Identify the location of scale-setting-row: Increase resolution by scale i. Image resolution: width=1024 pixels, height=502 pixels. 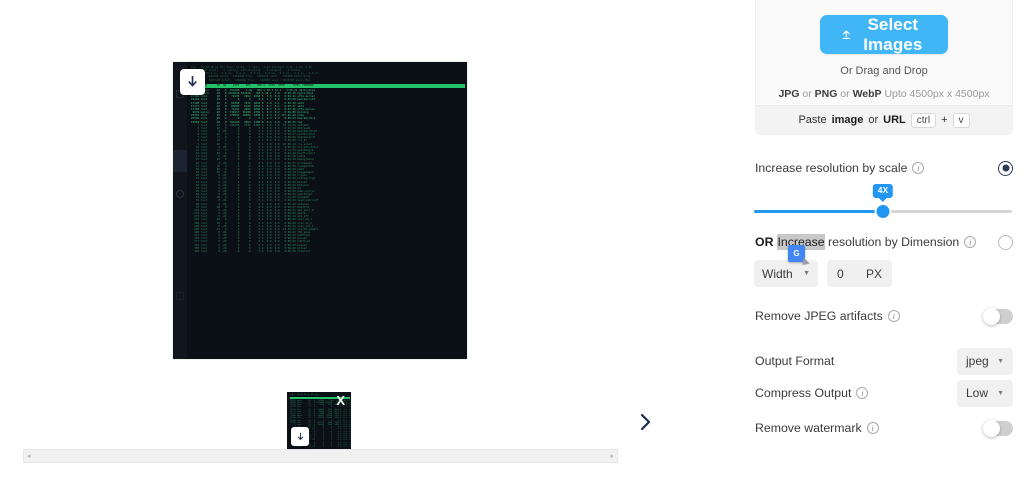
(884, 168).